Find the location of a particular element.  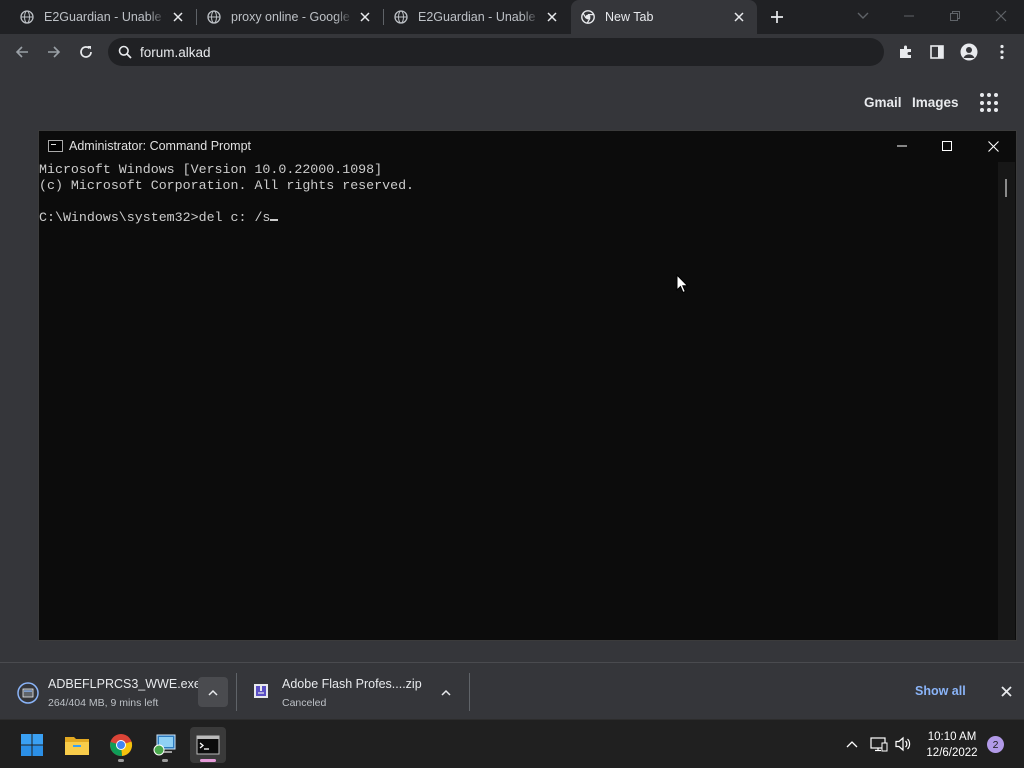

arrow-right-icon is located at coordinates (54, 52).